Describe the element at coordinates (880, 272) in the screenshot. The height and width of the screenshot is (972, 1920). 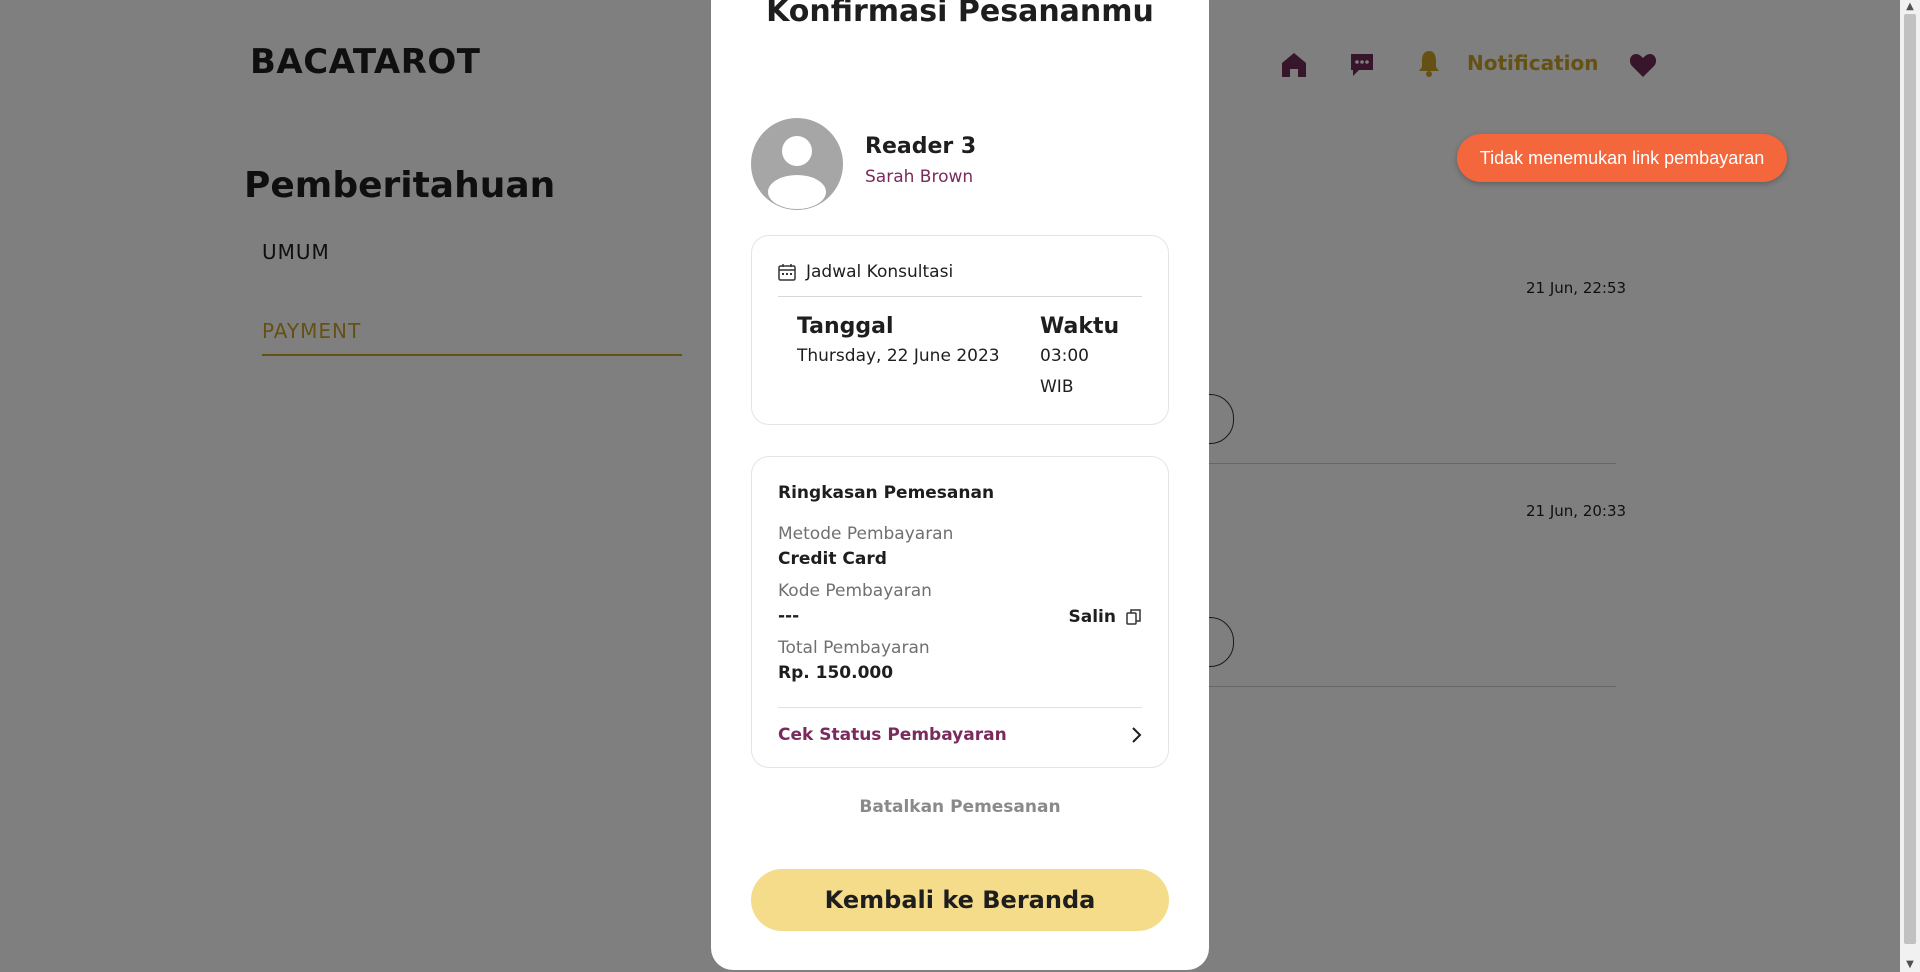
I see `schedule-heading-label: Jadwal Konsultasi` at that location.